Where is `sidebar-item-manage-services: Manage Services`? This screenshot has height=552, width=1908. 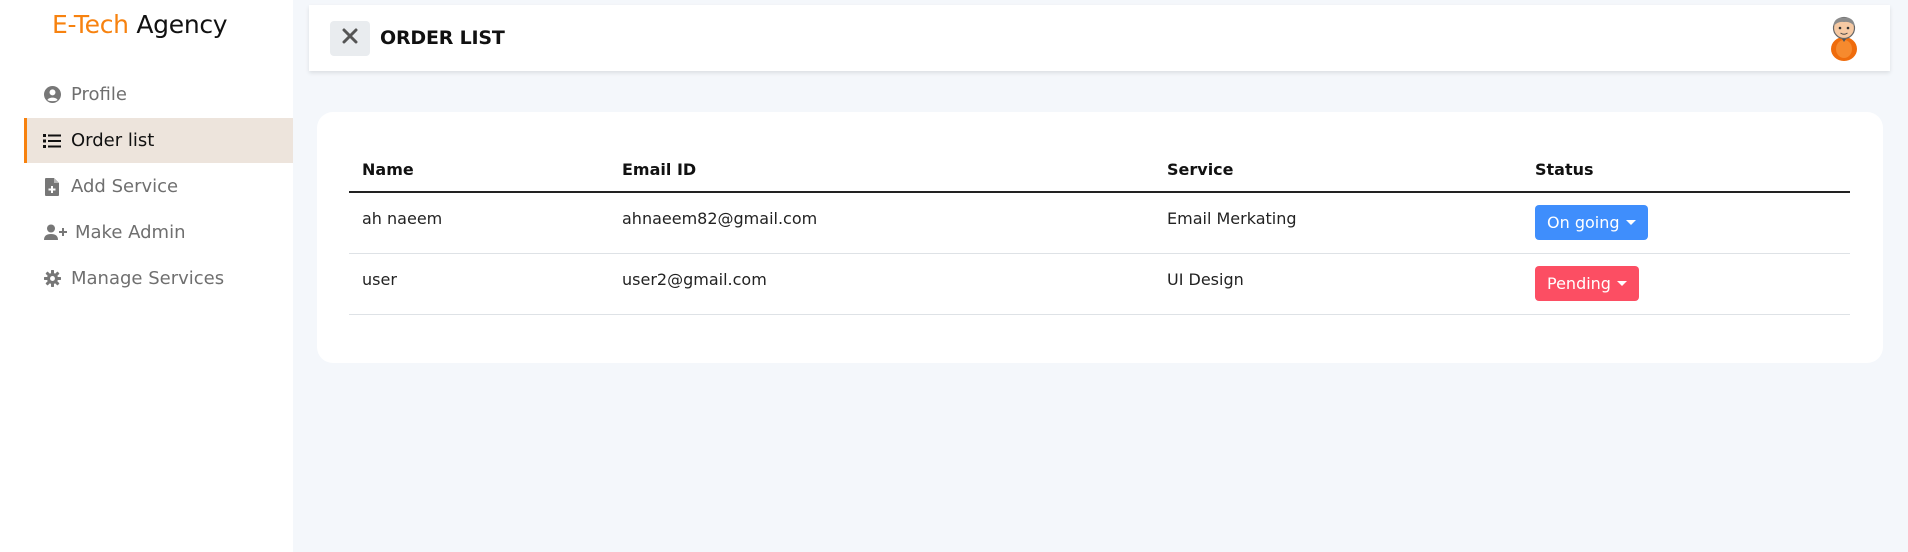
sidebar-item-manage-services: Manage Services is located at coordinates (158, 278).